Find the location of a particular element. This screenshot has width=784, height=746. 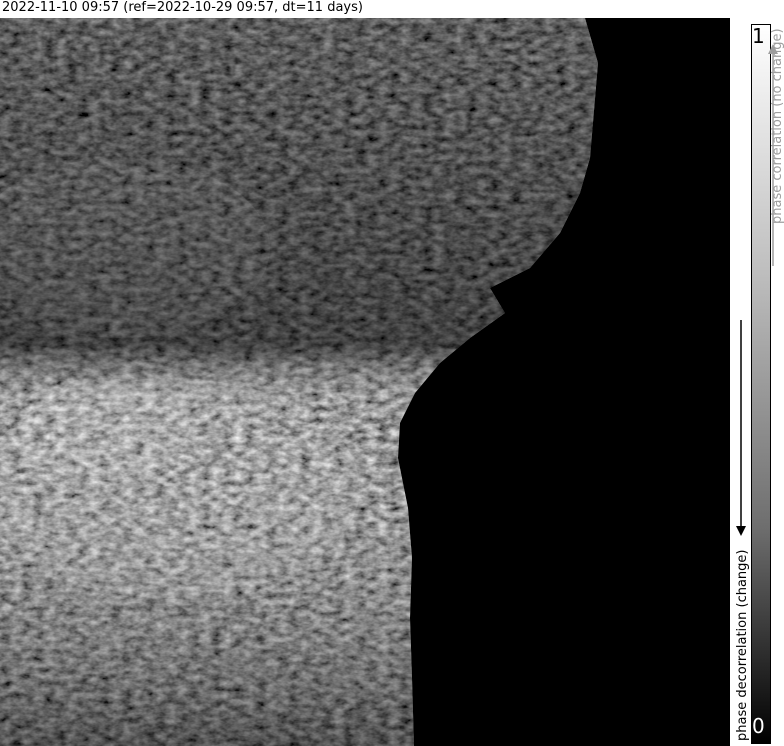

up-arrow-icon is located at coordinates (773, 155).